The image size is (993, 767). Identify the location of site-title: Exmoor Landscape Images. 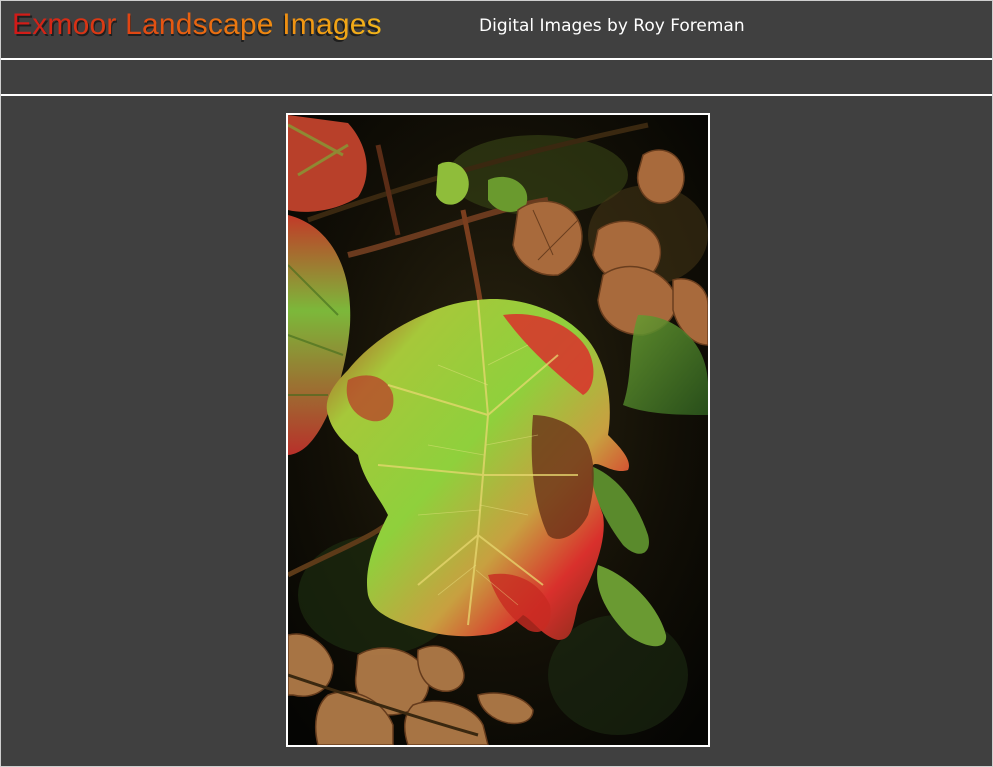
(197, 25).